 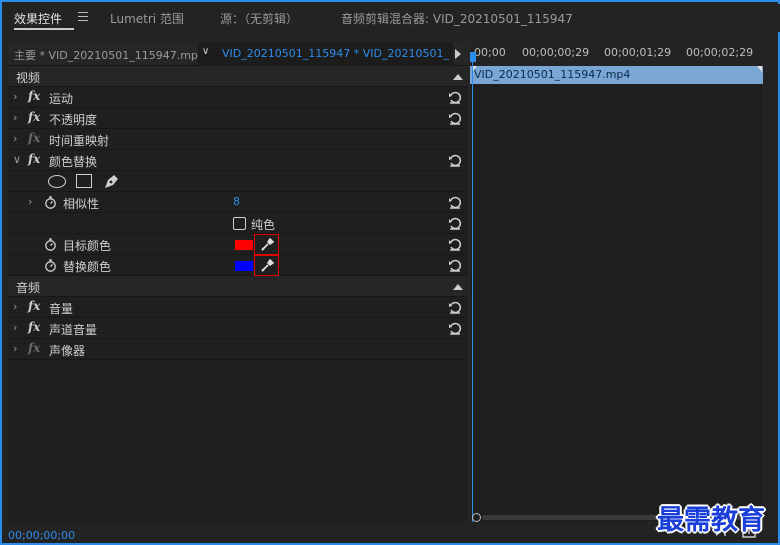 I want to click on tab-audio-clip-mixer: 音频剪辑混合器: VID_20210501_115947, so click(x=457, y=18).